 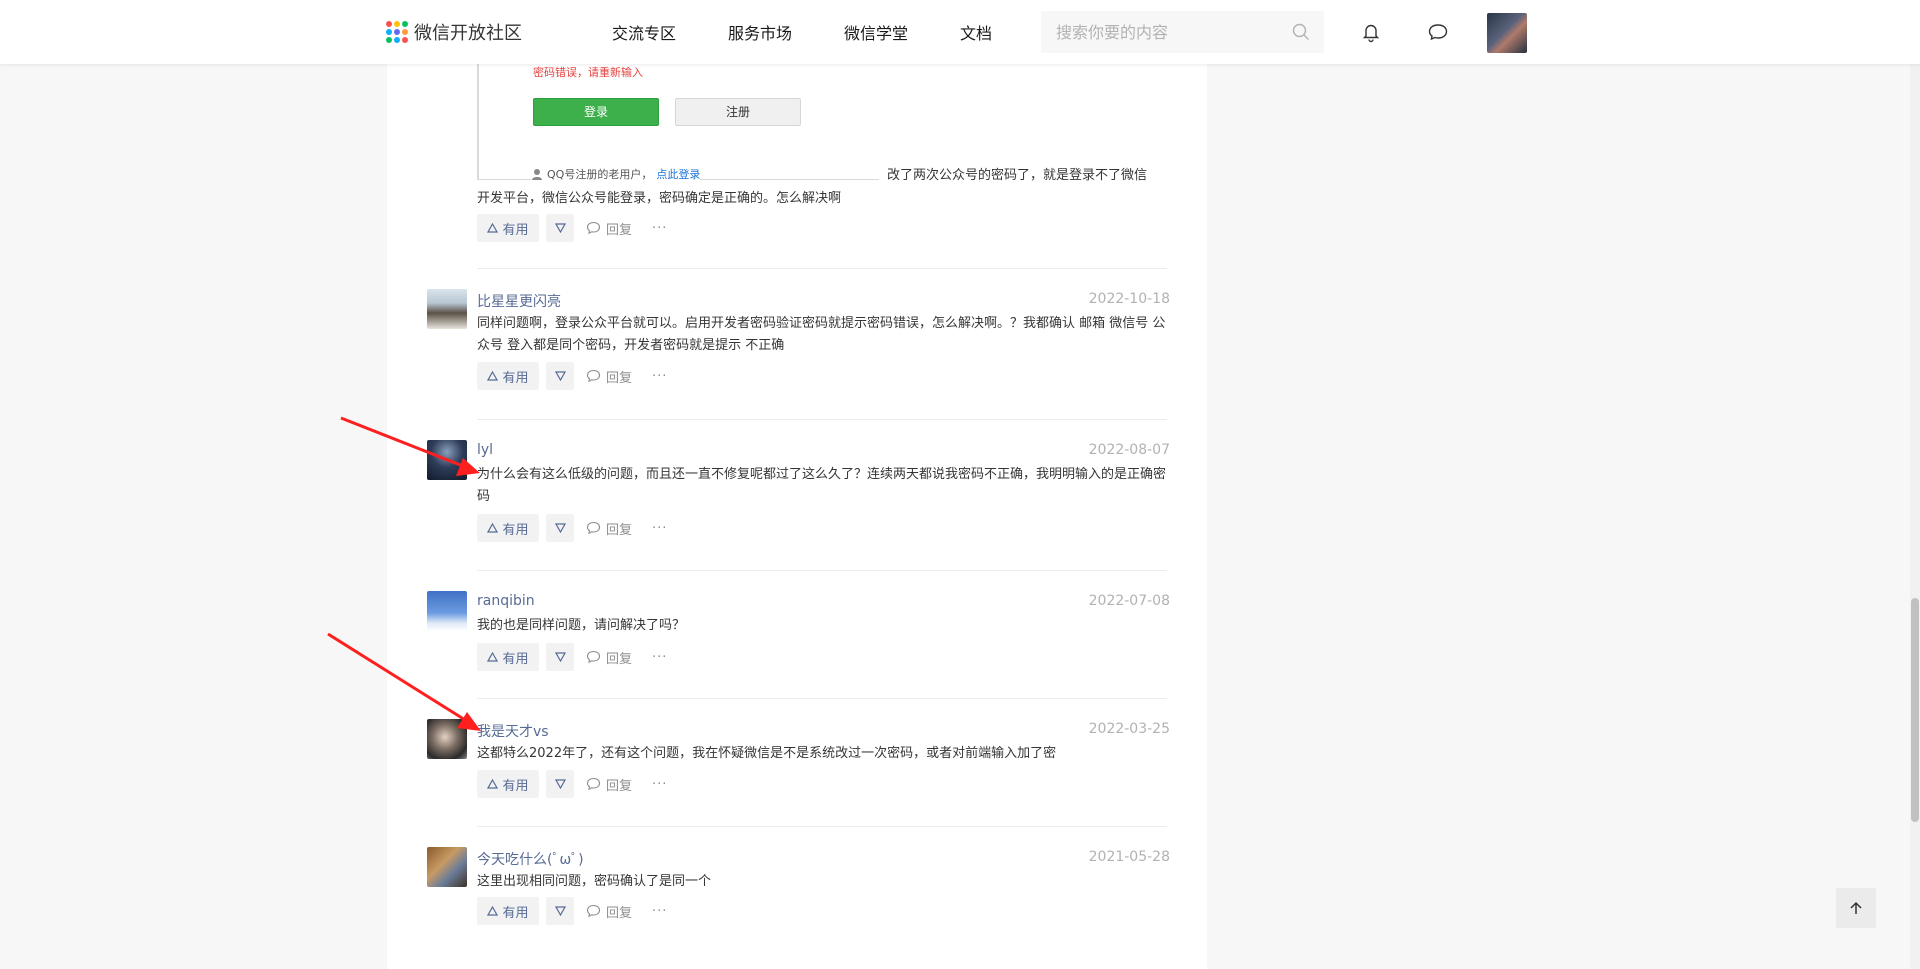 What do you see at coordinates (506, 601) in the screenshot?
I see `answer-author: ranqibin` at bounding box center [506, 601].